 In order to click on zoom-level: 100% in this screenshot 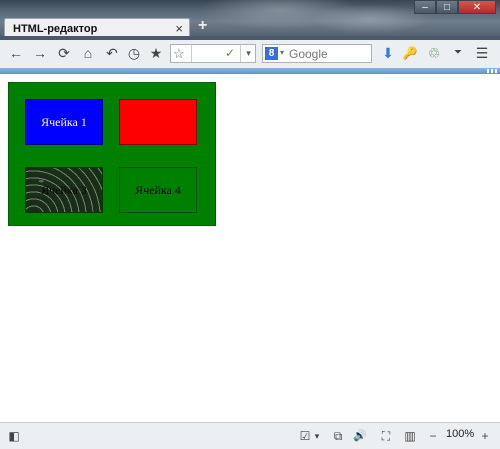, I will do `click(460, 434)`.